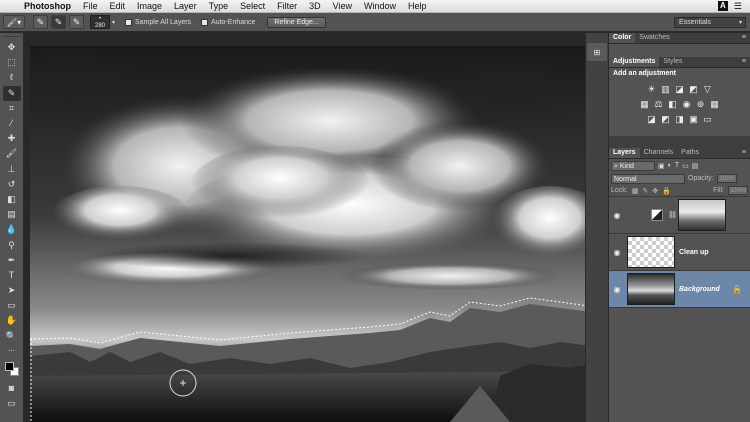 The width and height of the screenshot is (750, 422). I want to click on tab-swatches: Swatches, so click(654, 38).